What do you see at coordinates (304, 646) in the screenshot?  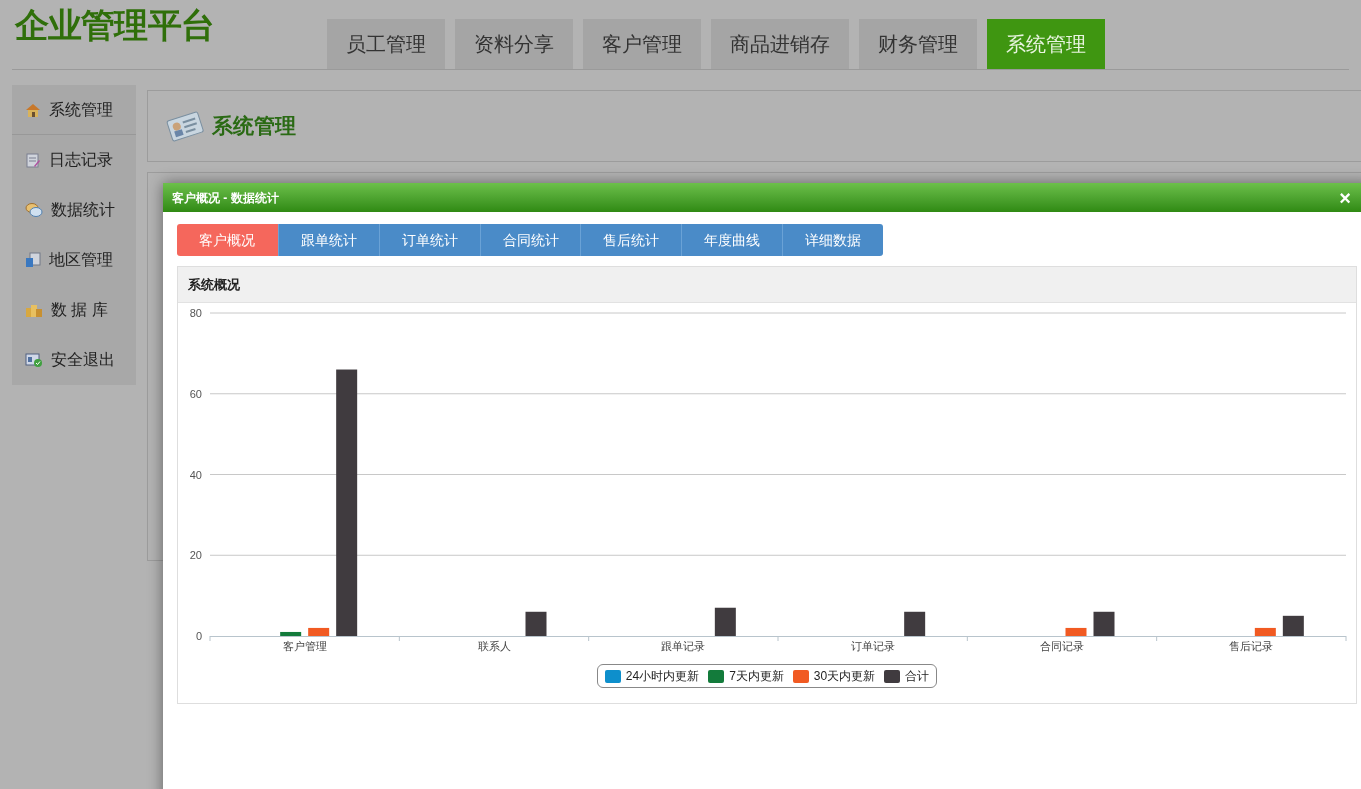 I see `x-axis-label: 客户管理` at bounding box center [304, 646].